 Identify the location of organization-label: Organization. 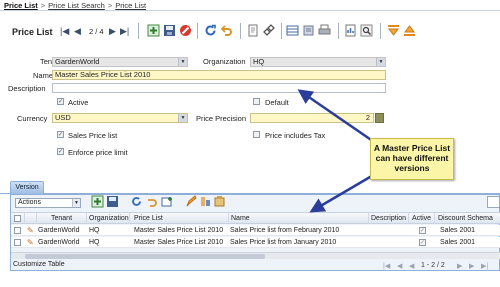
(224, 61).